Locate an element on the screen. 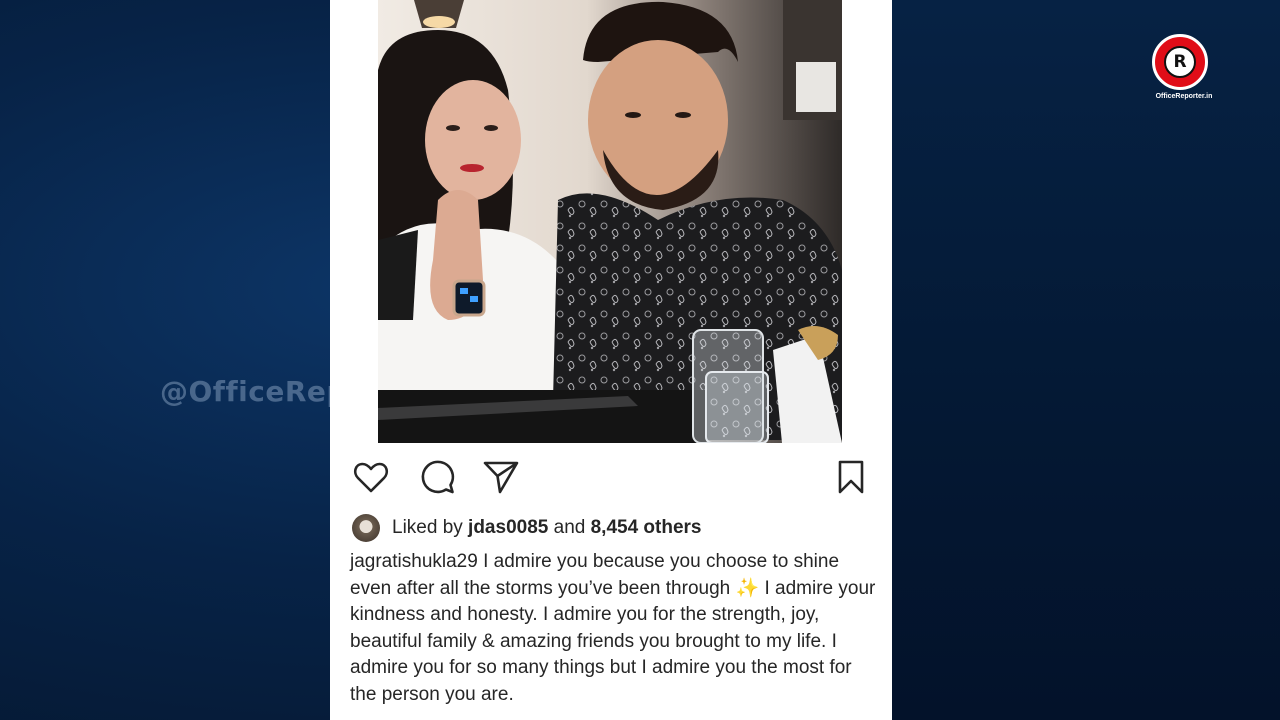  liker-username: jdas0085 is located at coordinates (508, 528).